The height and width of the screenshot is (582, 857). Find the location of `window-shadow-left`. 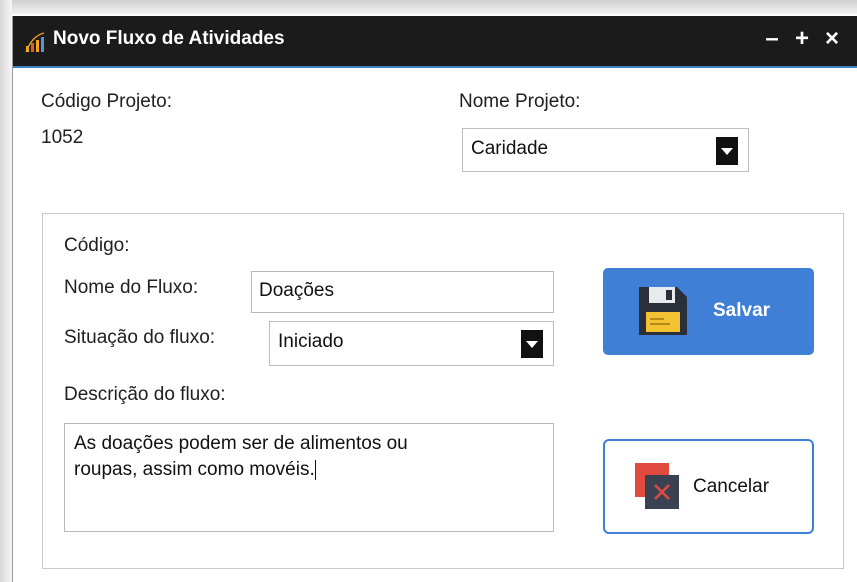

window-shadow-left is located at coordinates (6, 291).